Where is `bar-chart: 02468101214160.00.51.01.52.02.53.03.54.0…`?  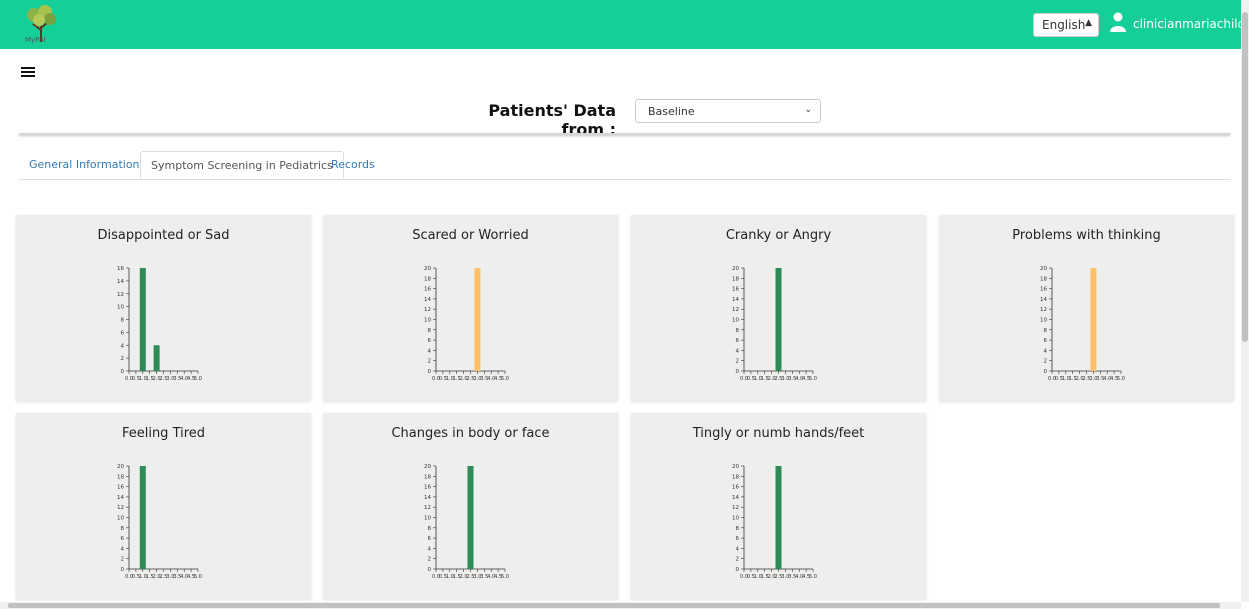 bar-chart: 02468101214160.00.51.01.52.02.53.03.54.0… is located at coordinates (159, 324).